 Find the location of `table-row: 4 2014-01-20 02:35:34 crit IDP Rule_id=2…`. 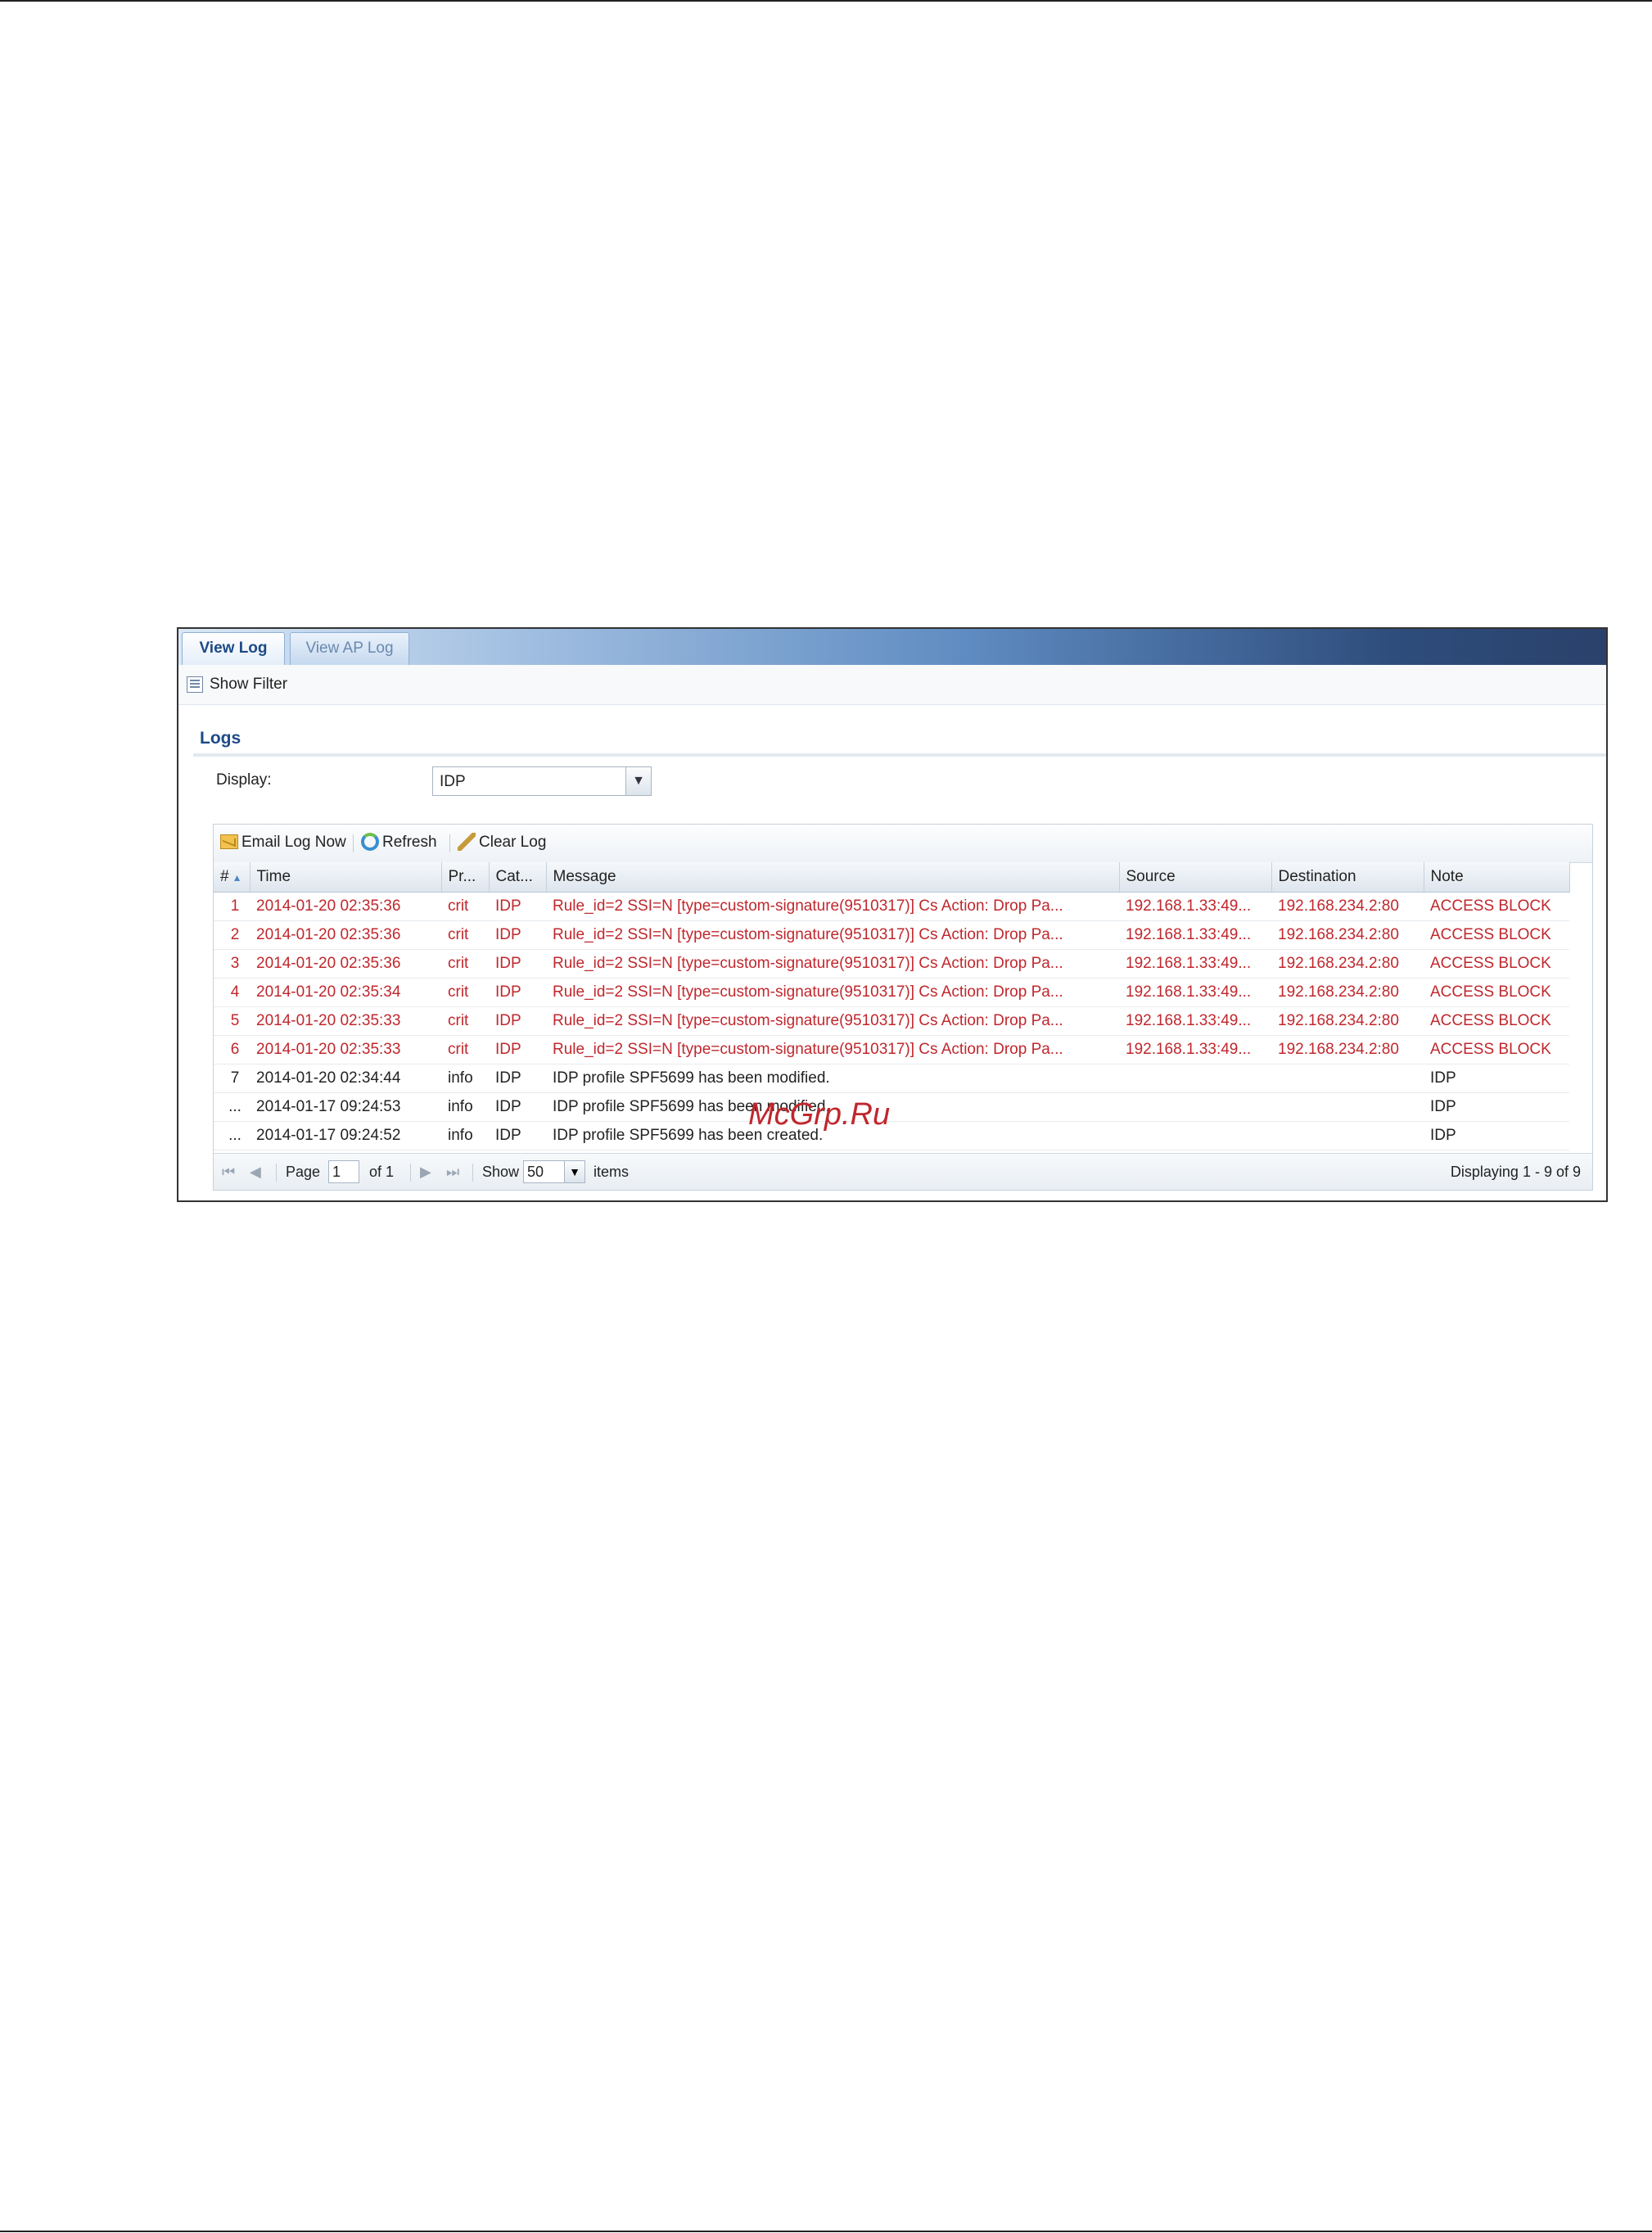

table-row: 4 2014-01-20 02:35:34 crit IDP Rule_id=2… is located at coordinates (891, 992).